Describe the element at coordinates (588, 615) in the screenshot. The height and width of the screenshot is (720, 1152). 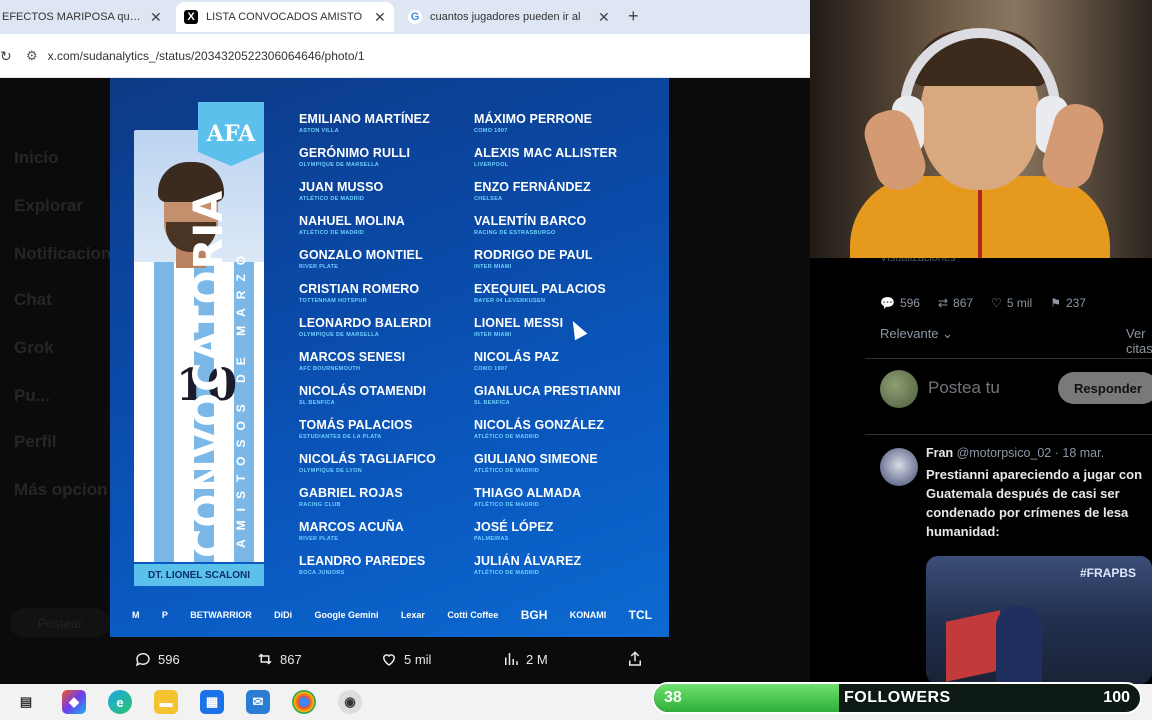
I see `sponsor-logo: KONAMI` at that location.